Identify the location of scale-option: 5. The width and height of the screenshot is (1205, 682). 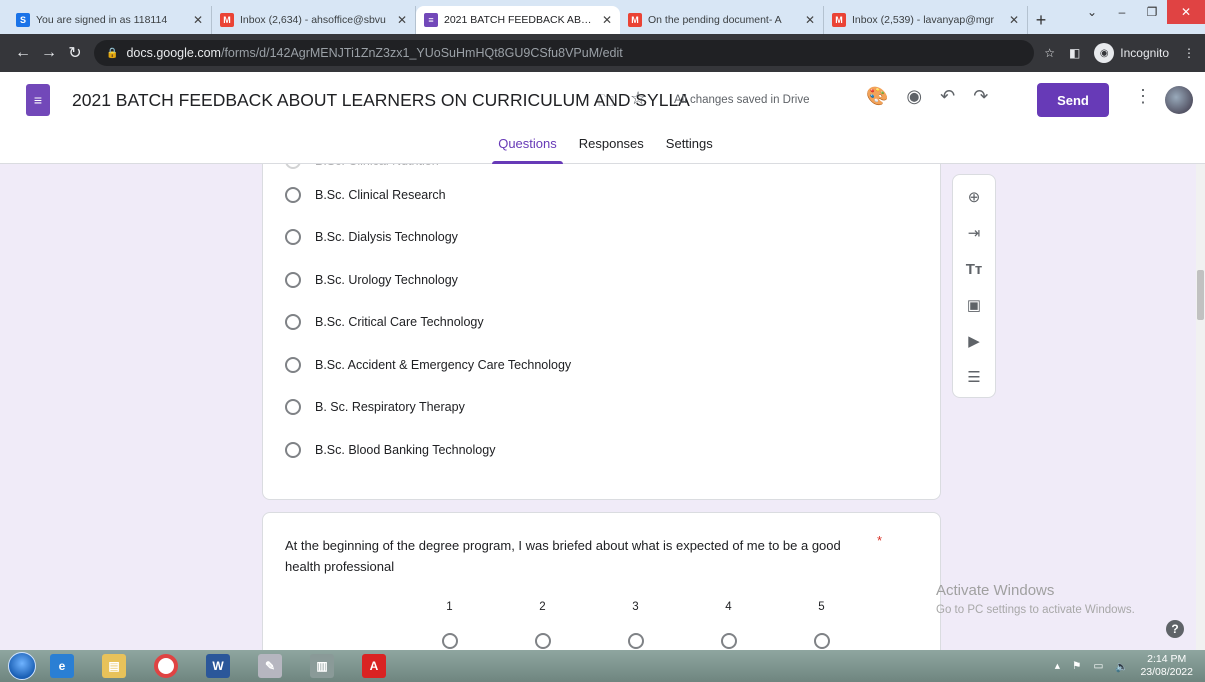
(821, 625).